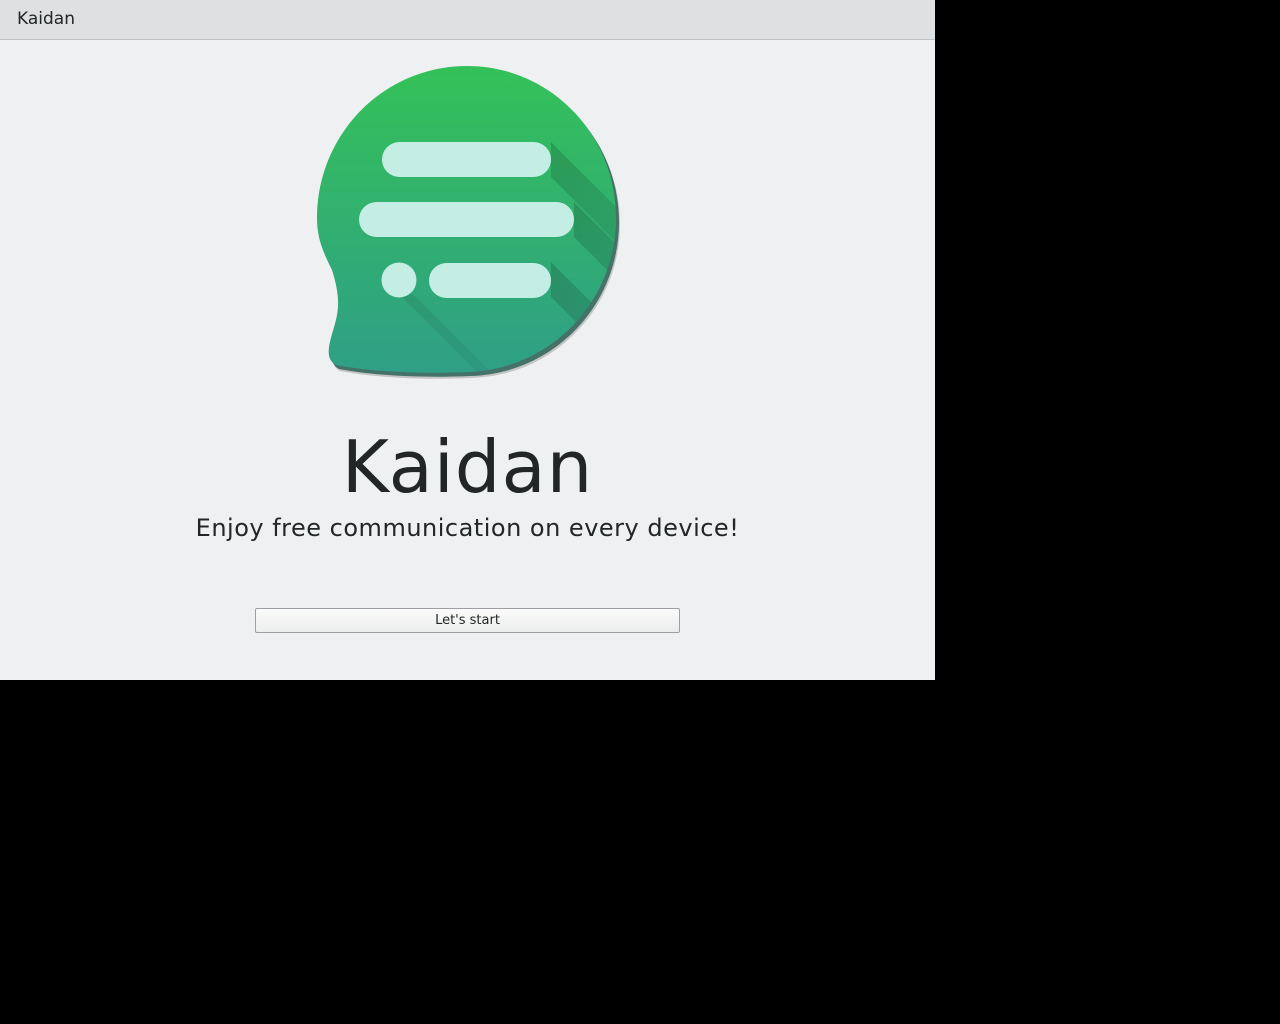 This screenshot has height=1024, width=1280. Describe the element at coordinates (46, 19) in the screenshot. I see `page-title: Kaidan` at that location.